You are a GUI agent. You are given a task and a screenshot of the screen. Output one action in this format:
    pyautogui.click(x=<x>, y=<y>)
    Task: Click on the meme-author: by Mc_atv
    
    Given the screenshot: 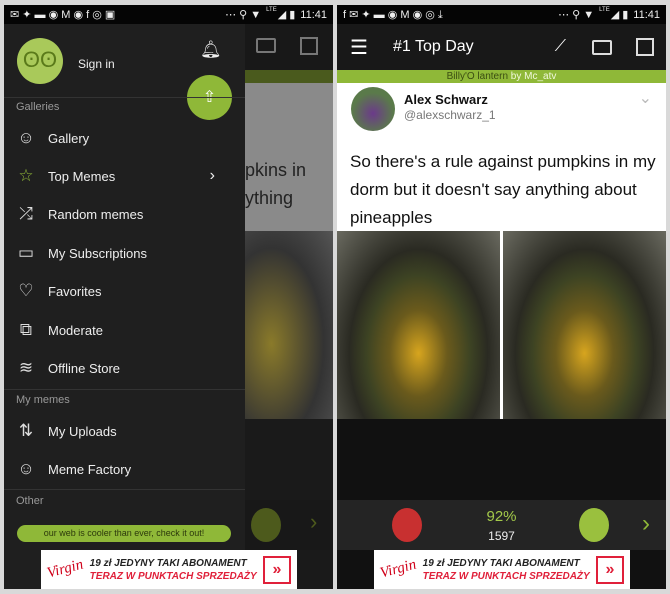 What is the action you would take?
    pyautogui.click(x=534, y=76)
    